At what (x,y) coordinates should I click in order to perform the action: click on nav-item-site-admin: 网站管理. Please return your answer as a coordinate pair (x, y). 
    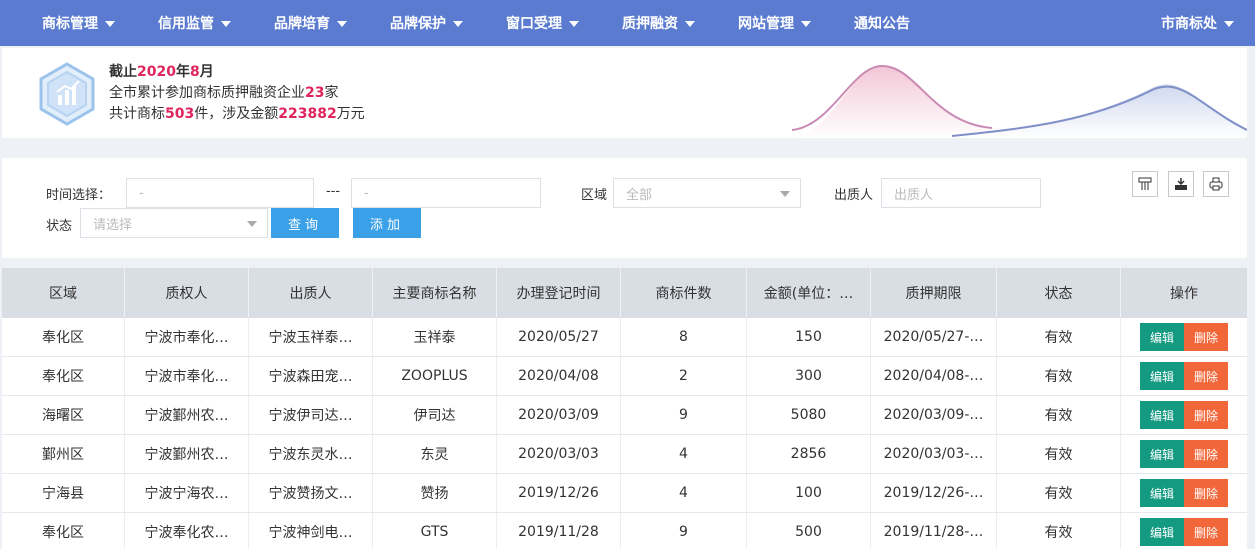
    Looking at the image, I should click on (774, 23).